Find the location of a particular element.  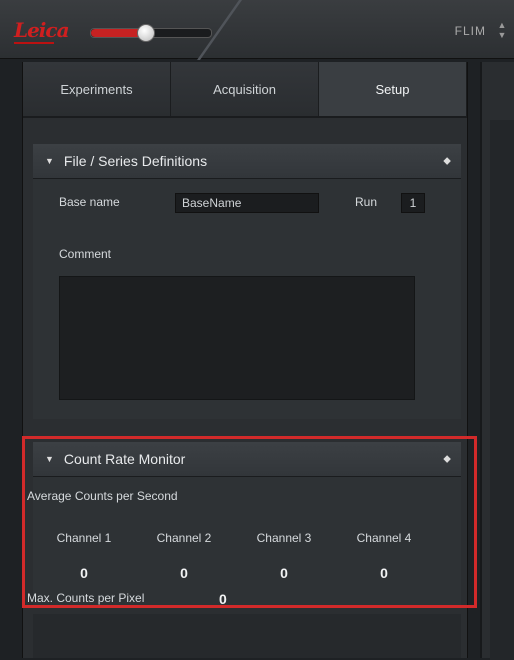

panel-footer is located at coordinates (247, 636).